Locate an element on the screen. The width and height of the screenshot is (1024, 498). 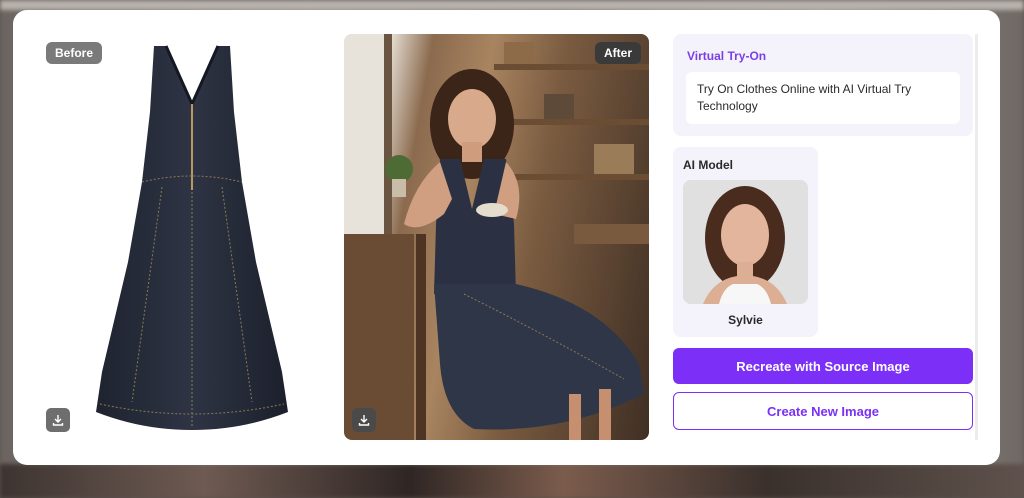
ai-model-card: AI Model Sylvie is located at coordinates (745, 242).